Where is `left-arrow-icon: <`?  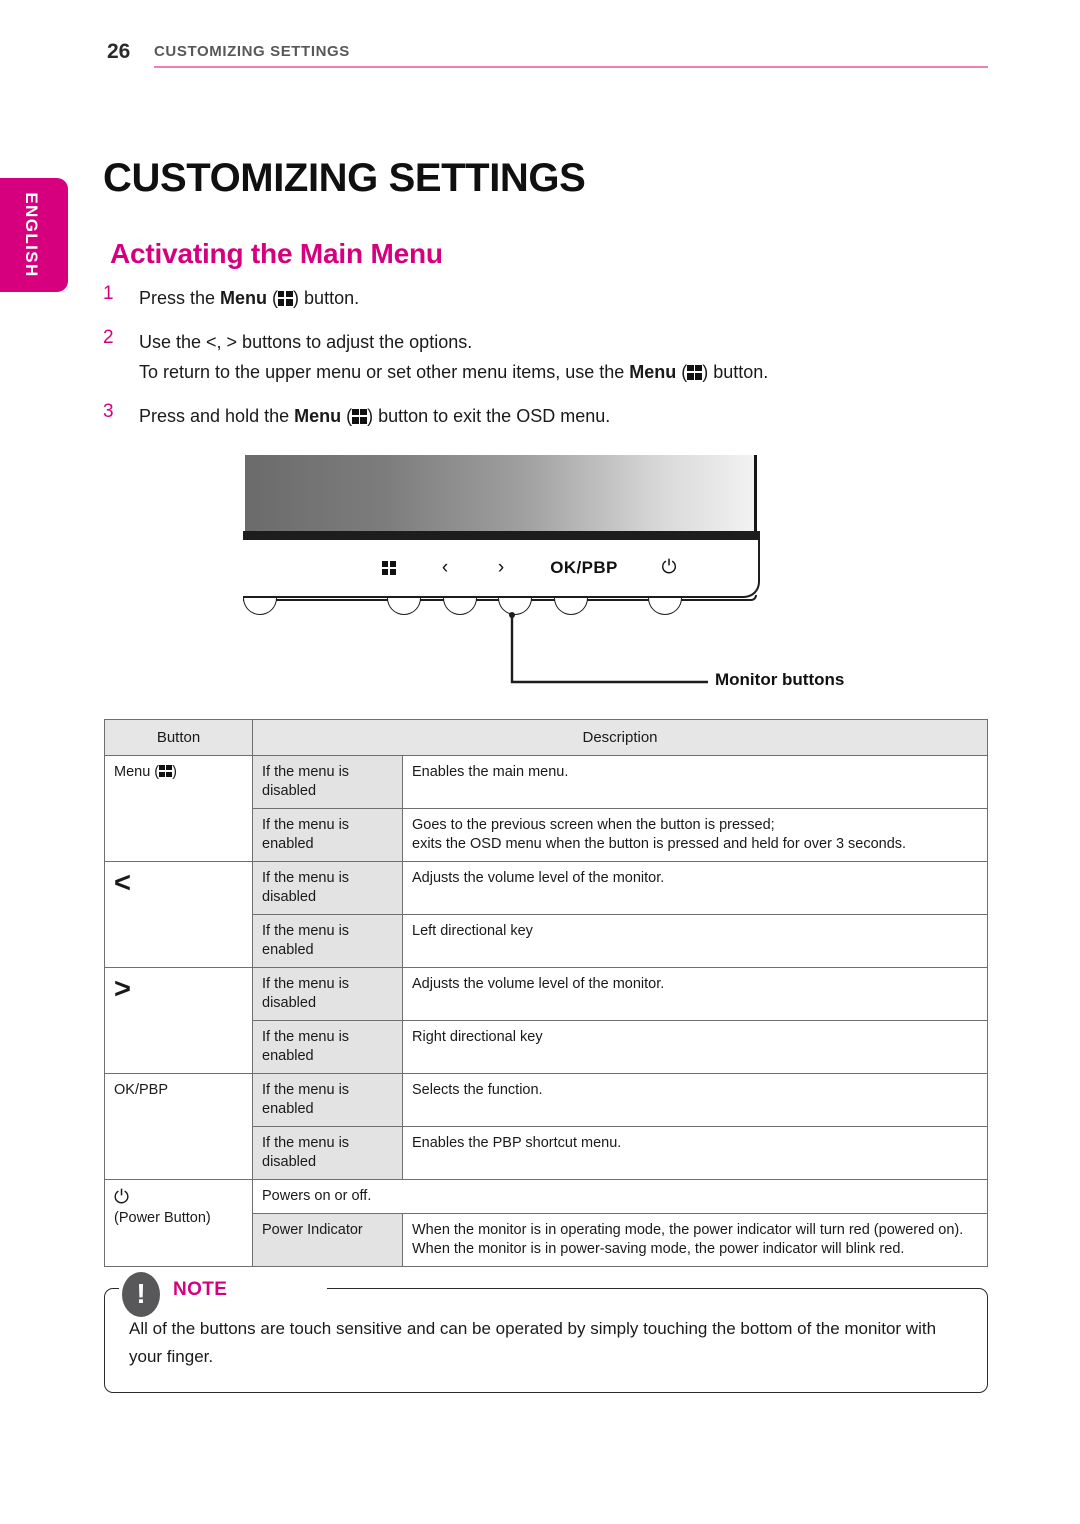 left-arrow-icon: < is located at coordinates (122, 883).